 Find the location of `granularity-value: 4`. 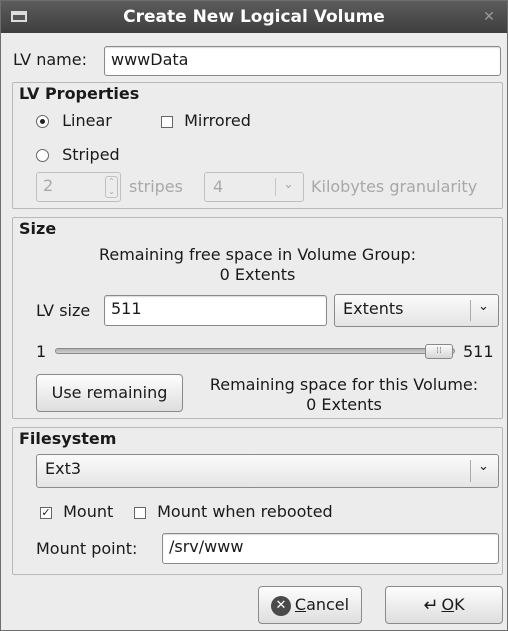

granularity-value: 4 is located at coordinates (218, 186).